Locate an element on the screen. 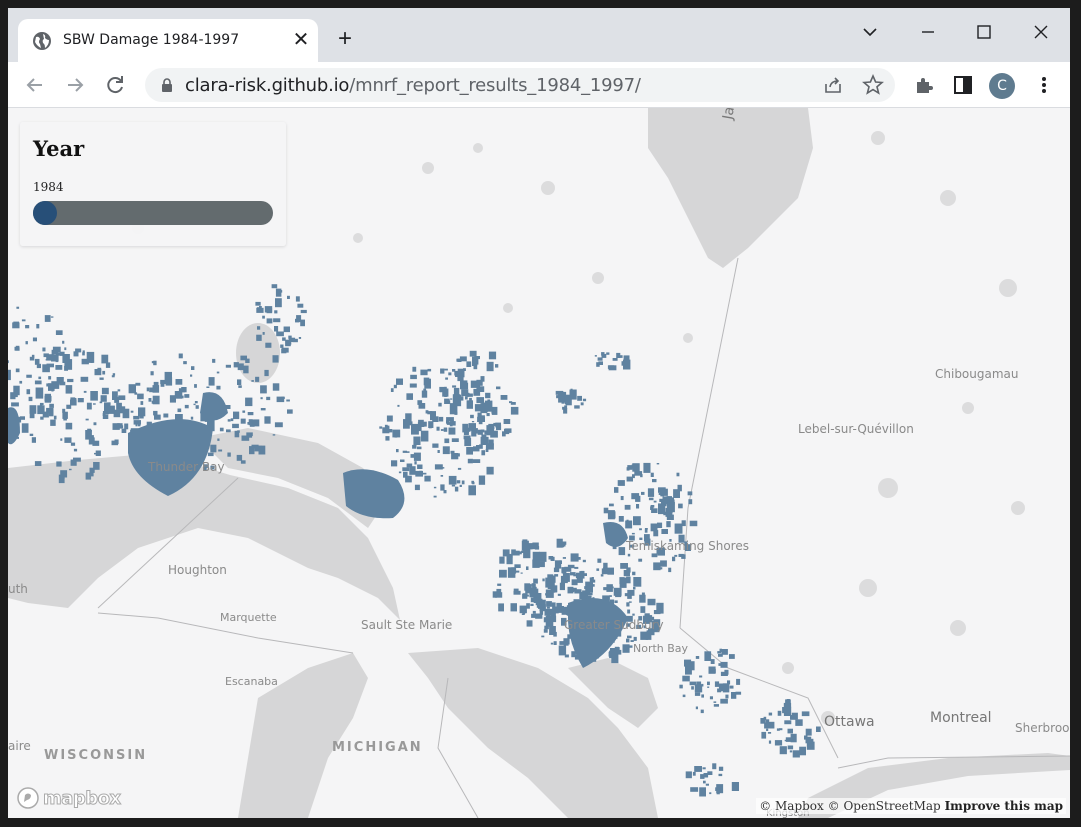 Image resolution: width=1081 pixels, height=827 pixels. browser-tab: SBW Damage 1984-1997 ✕ is located at coordinates (168, 40).